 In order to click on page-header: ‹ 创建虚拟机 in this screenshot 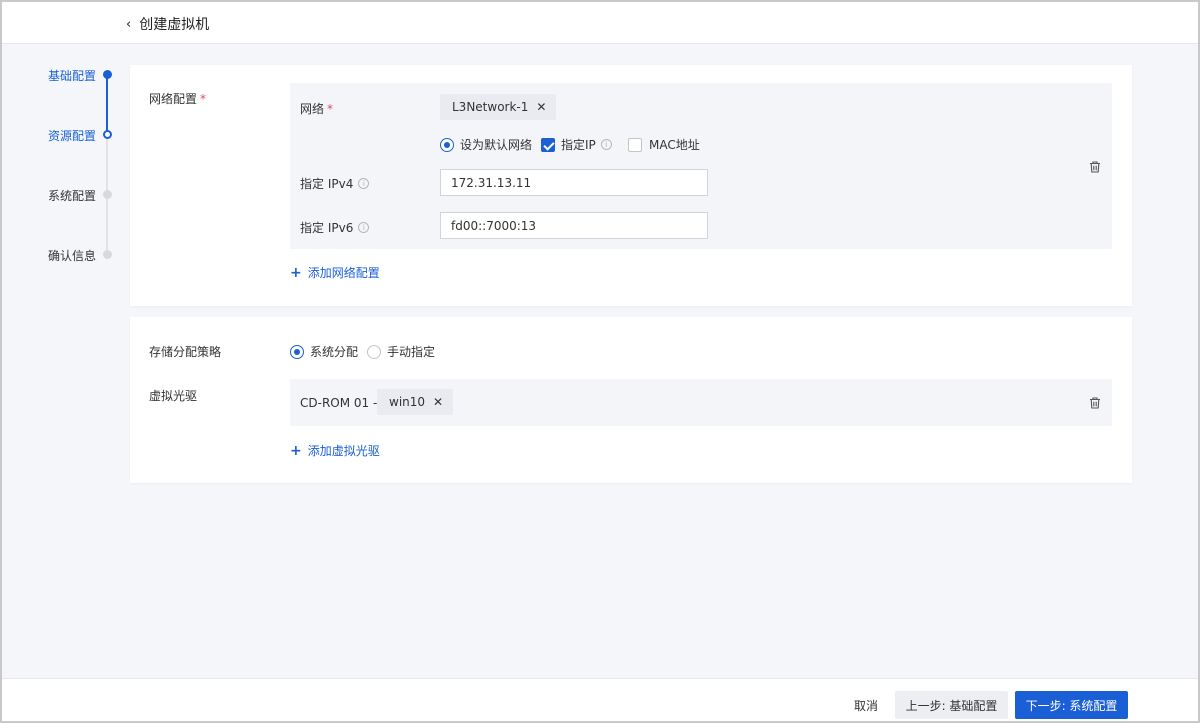, I will do `click(600, 23)`.